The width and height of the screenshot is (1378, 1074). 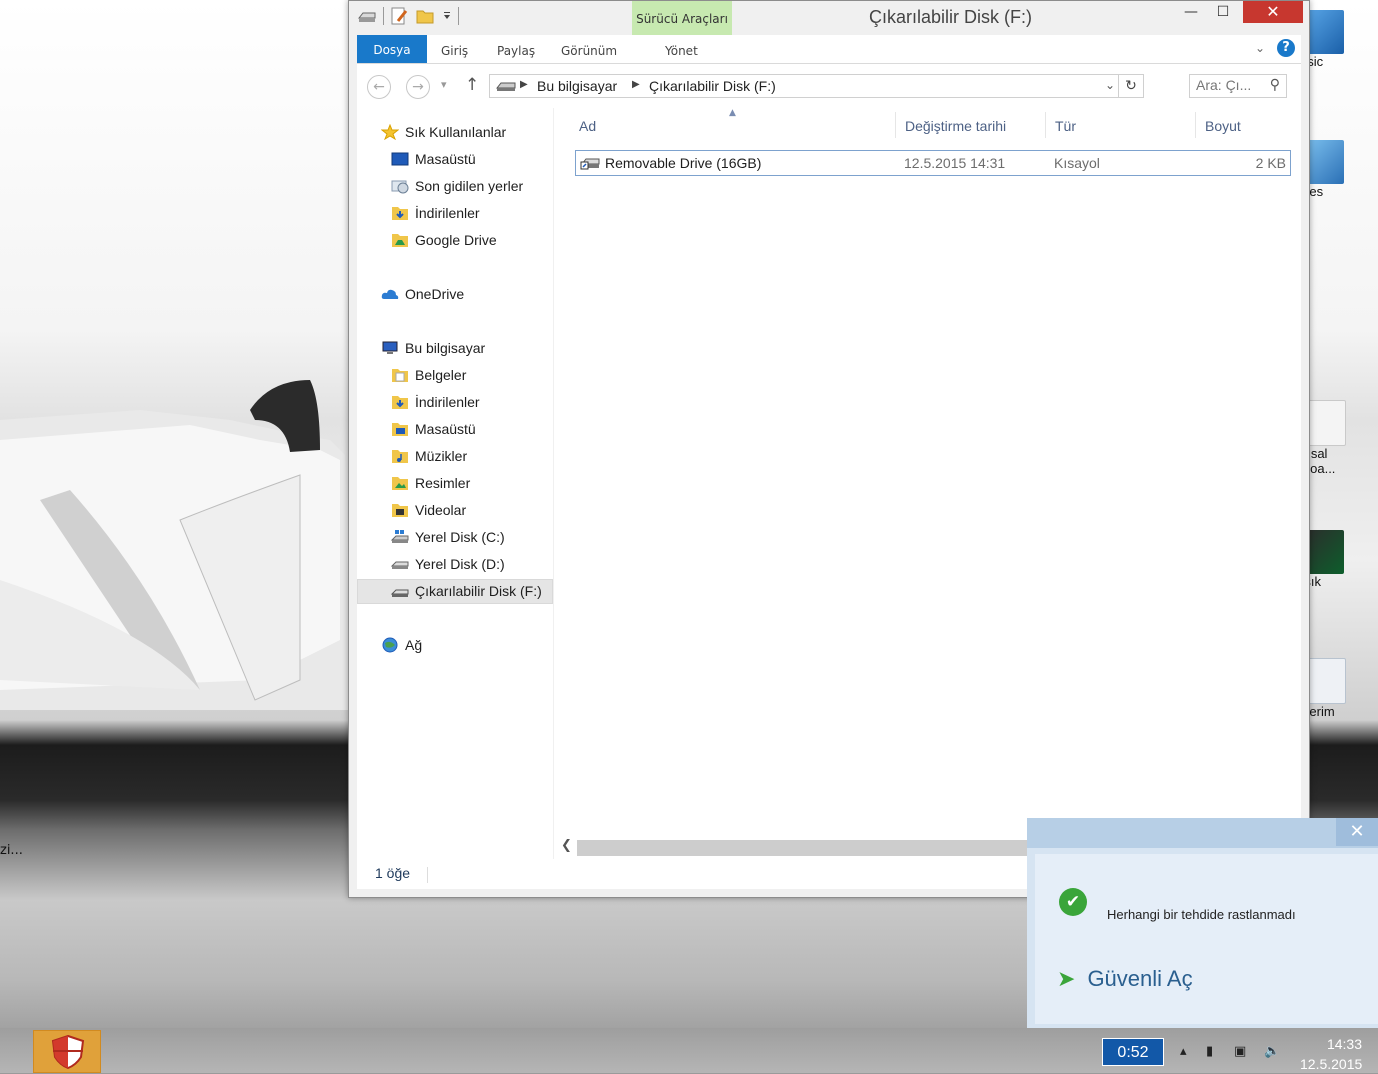 I want to click on nav-label: İndirilenler, so click(x=447, y=402).